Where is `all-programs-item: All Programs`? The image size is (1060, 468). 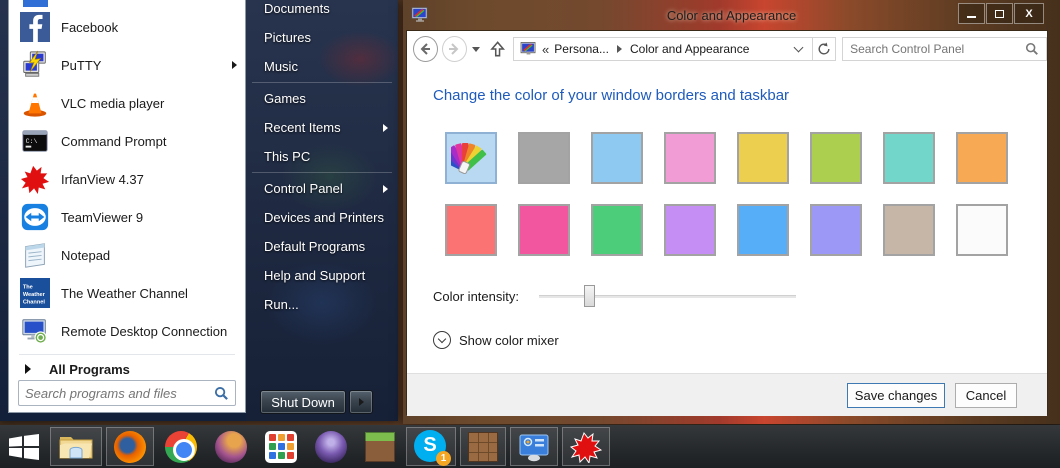 all-programs-item: All Programs is located at coordinates (127, 369).